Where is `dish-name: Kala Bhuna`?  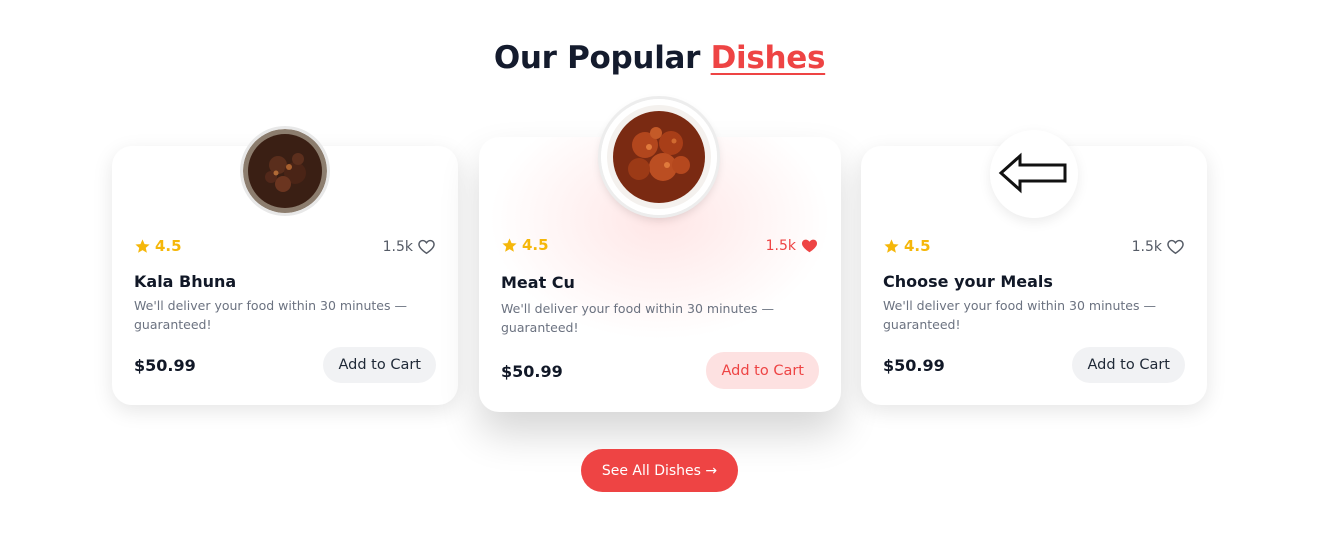 dish-name: Kala Bhuna is located at coordinates (185, 281).